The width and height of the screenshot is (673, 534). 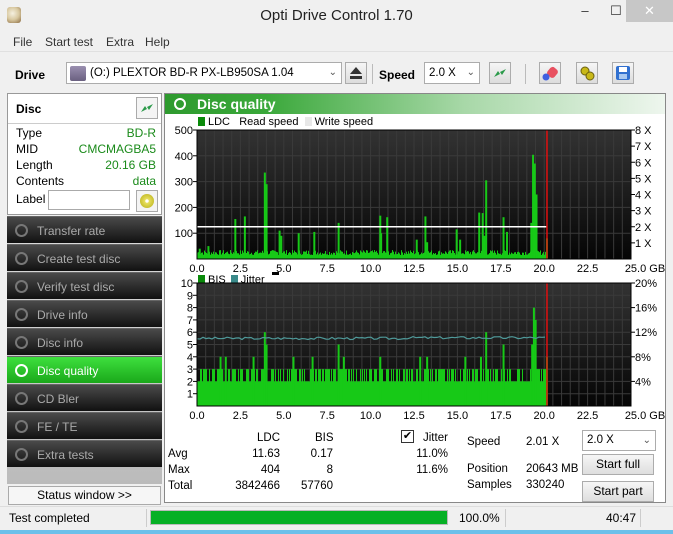 What do you see at coordinates (370, 416) in the screenshot?
I see `x-tick-label: 10.0` at bounding box center [370, 416].